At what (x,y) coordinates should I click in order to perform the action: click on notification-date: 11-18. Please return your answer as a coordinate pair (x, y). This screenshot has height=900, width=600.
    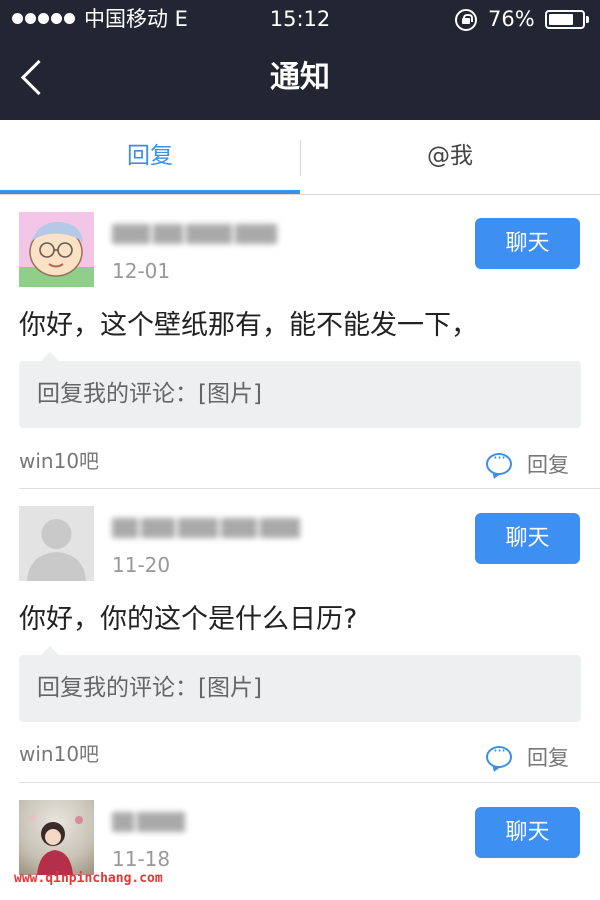
    Looking at the image, I should click on (141, 859).